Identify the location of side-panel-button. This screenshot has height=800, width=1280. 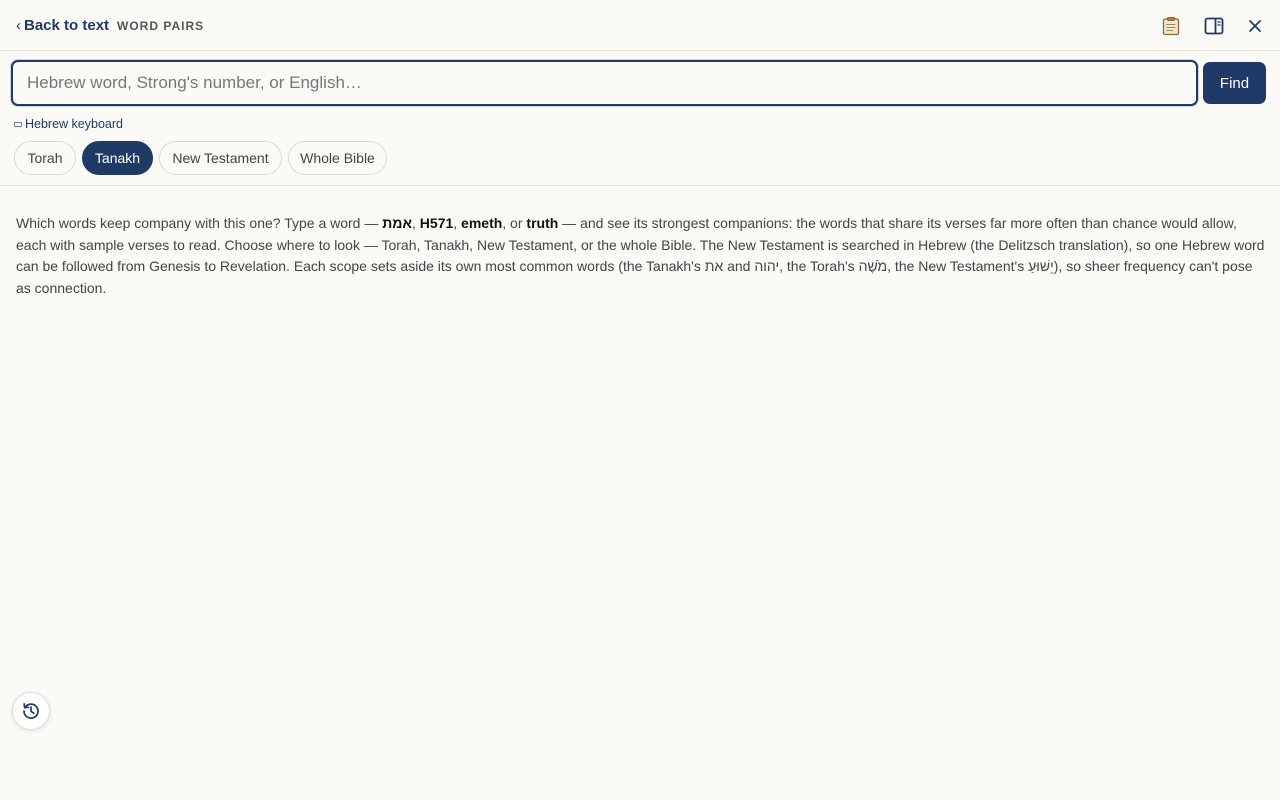
(1214, 26).